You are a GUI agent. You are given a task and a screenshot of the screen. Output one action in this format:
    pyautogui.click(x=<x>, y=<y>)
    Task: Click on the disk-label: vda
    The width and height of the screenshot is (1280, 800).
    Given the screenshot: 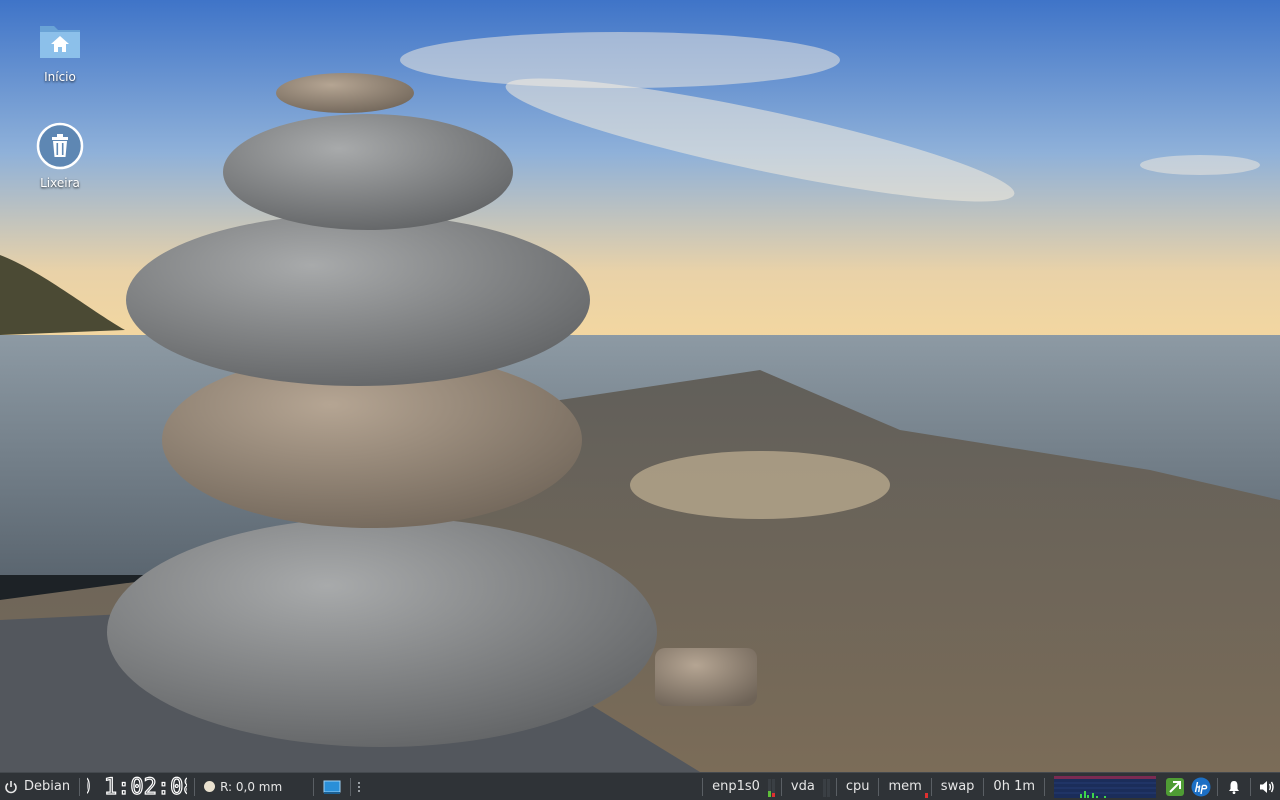 What is the action you would take?
    pyautogui.click(x=802, y=786)
    